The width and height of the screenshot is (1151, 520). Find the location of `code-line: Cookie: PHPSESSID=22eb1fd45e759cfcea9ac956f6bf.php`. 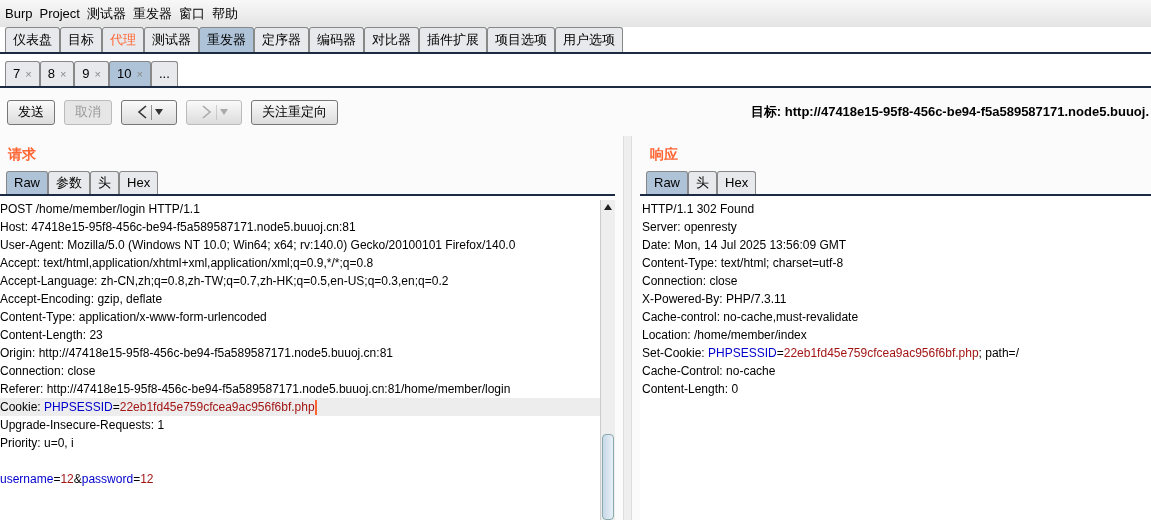

code-line: Cookie: PHPSESSID=22eb1fd45e759cfcea9ac956f6bf.php is located at coordinates (157, 407).